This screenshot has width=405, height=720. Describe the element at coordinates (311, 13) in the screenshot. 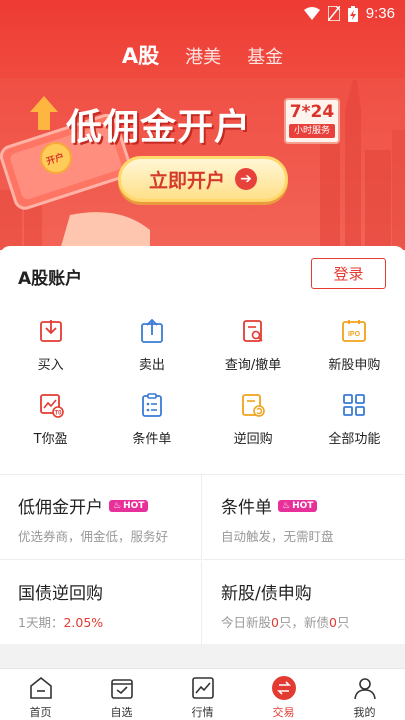

I see `wifi-icon` at that location.